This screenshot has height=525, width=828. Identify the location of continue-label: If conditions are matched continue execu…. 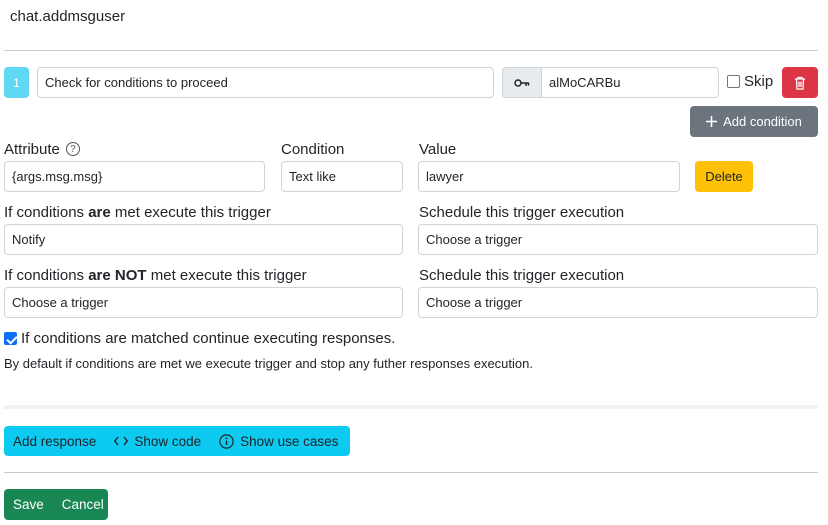
(208, 338).